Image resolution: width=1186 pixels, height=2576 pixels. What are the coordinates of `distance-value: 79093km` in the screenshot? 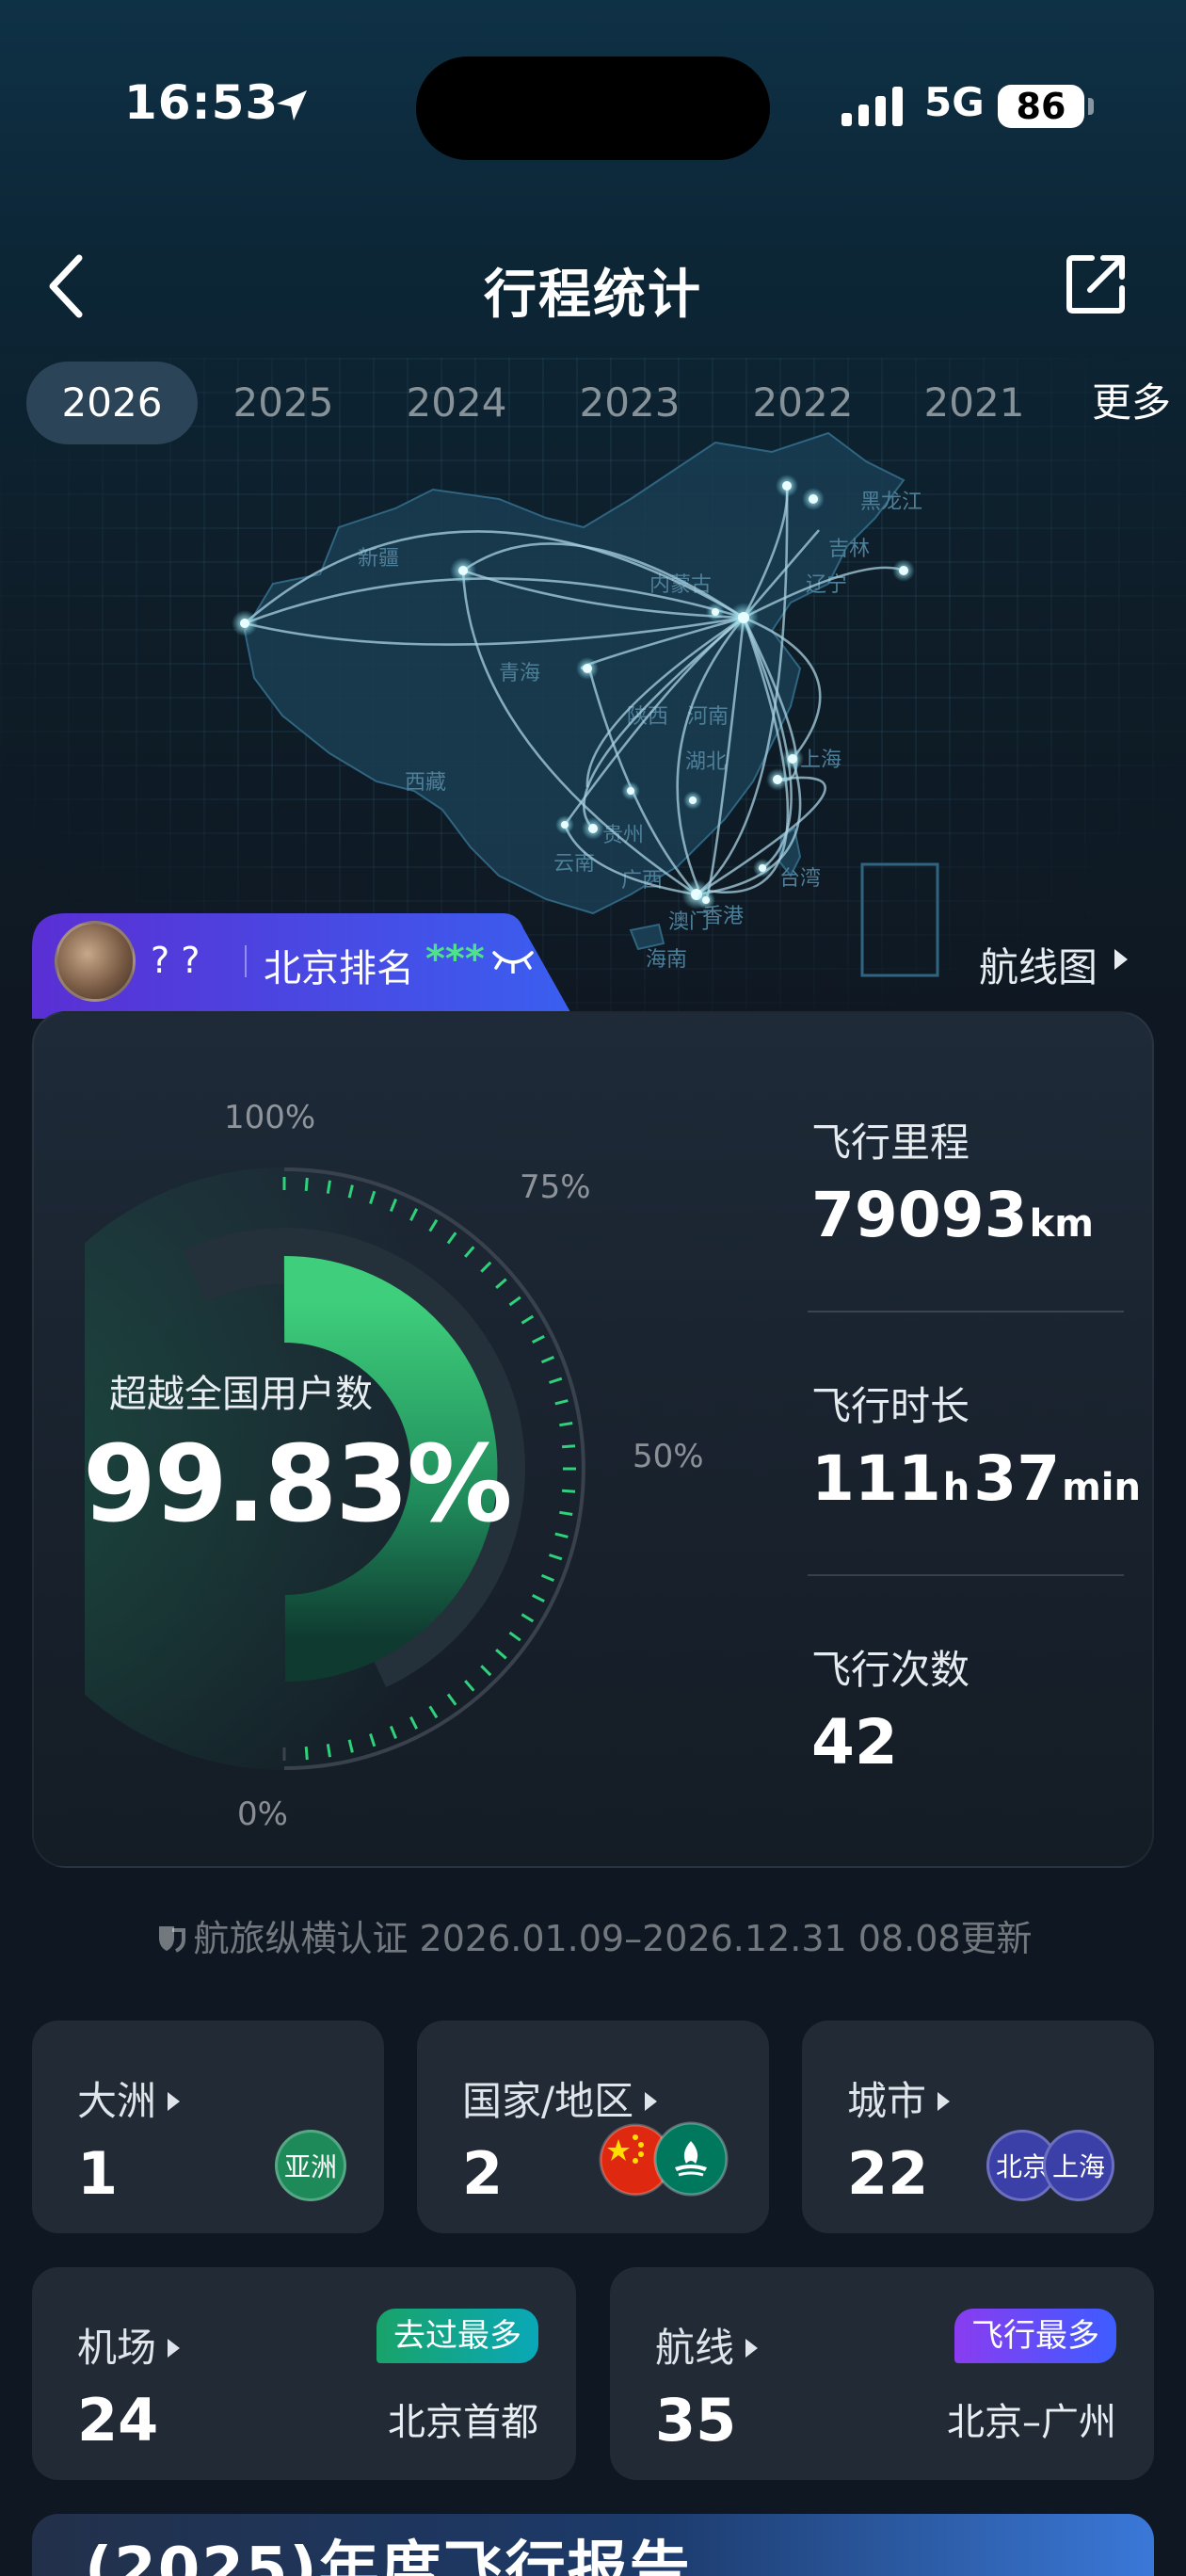 It's located at (954, 1215).